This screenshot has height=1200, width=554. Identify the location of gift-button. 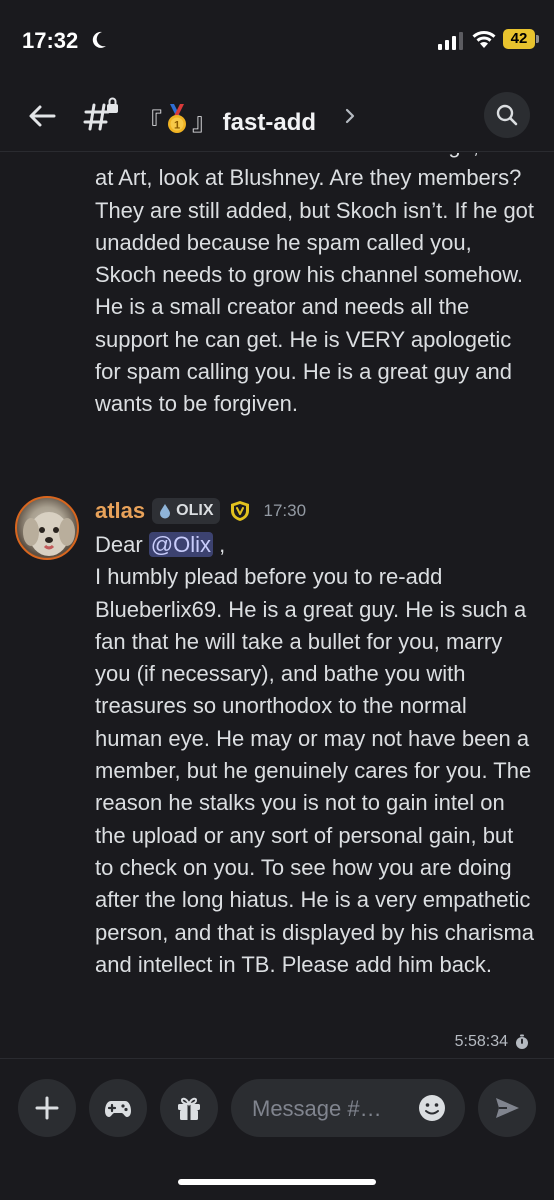
(189, 1108).